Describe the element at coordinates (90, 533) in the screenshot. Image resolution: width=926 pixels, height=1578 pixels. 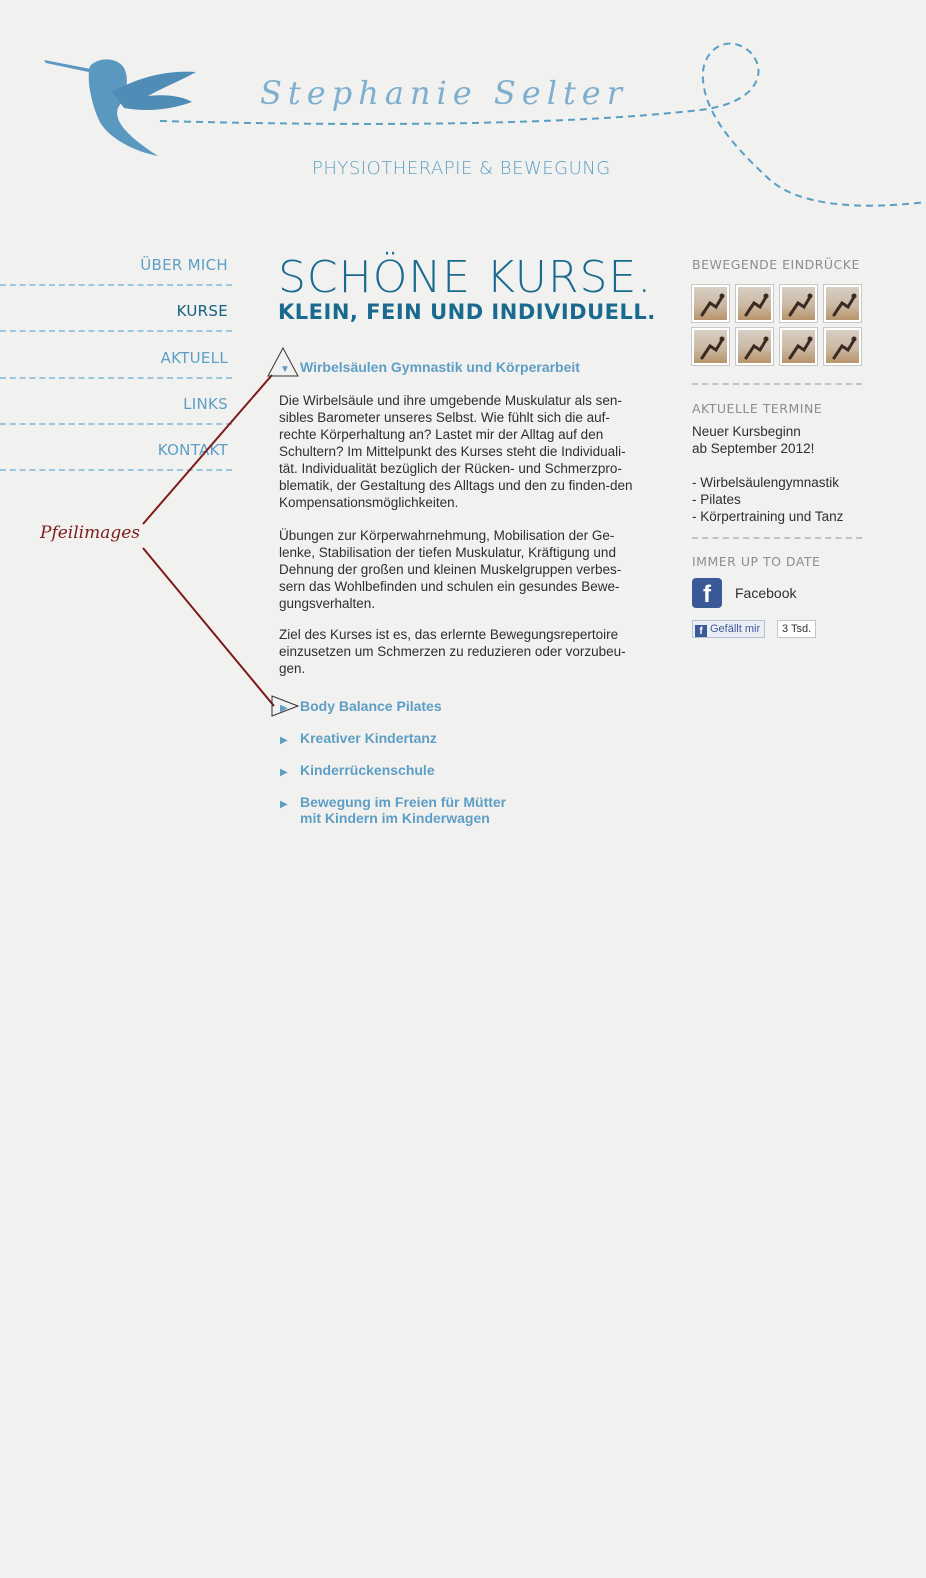
I see `annotation-label: Pfeilimages` at that location.